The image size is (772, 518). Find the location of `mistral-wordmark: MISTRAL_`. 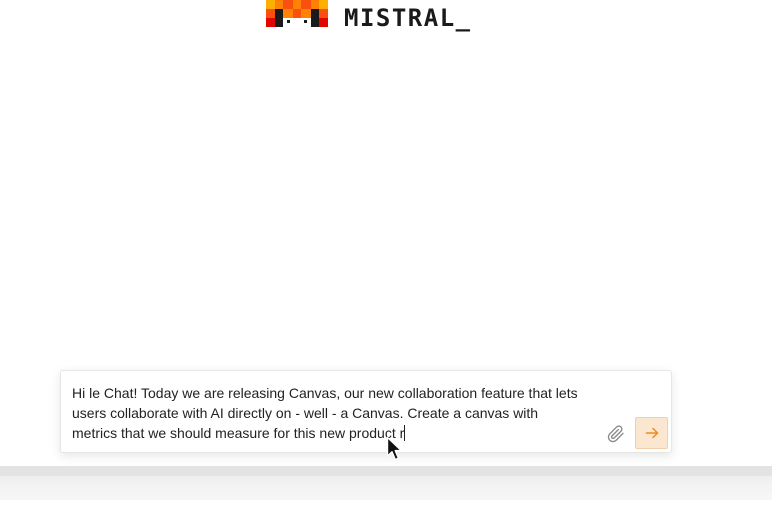

mistral-wordmark: MISTRAL_ is located at coordinates (408, 18).